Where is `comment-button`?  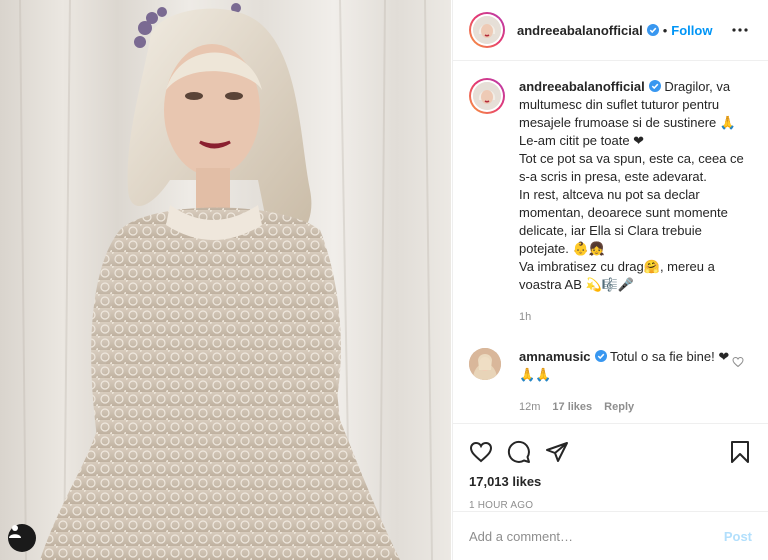
comment-button is located at coordinates (519, 452).